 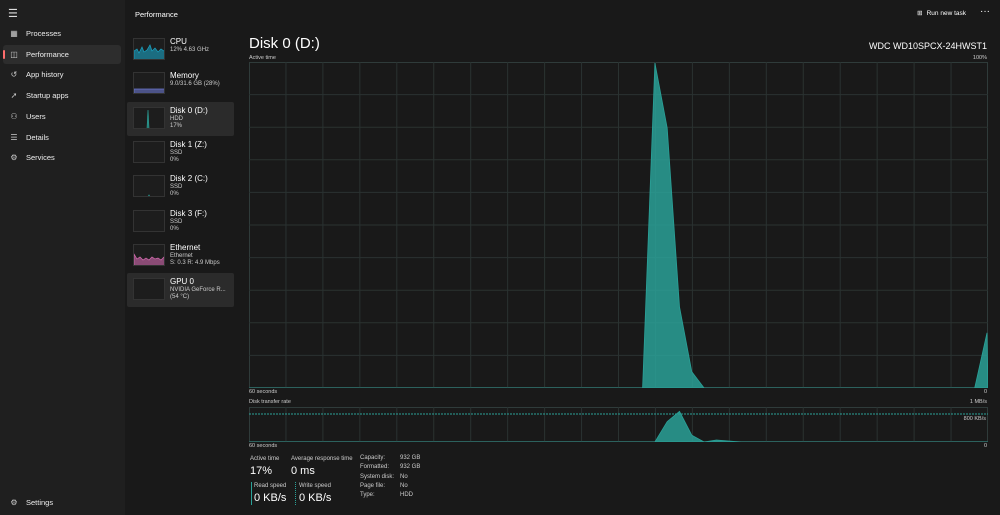 I want to click on chart1-label: Active time, so click(x=262, y=58).